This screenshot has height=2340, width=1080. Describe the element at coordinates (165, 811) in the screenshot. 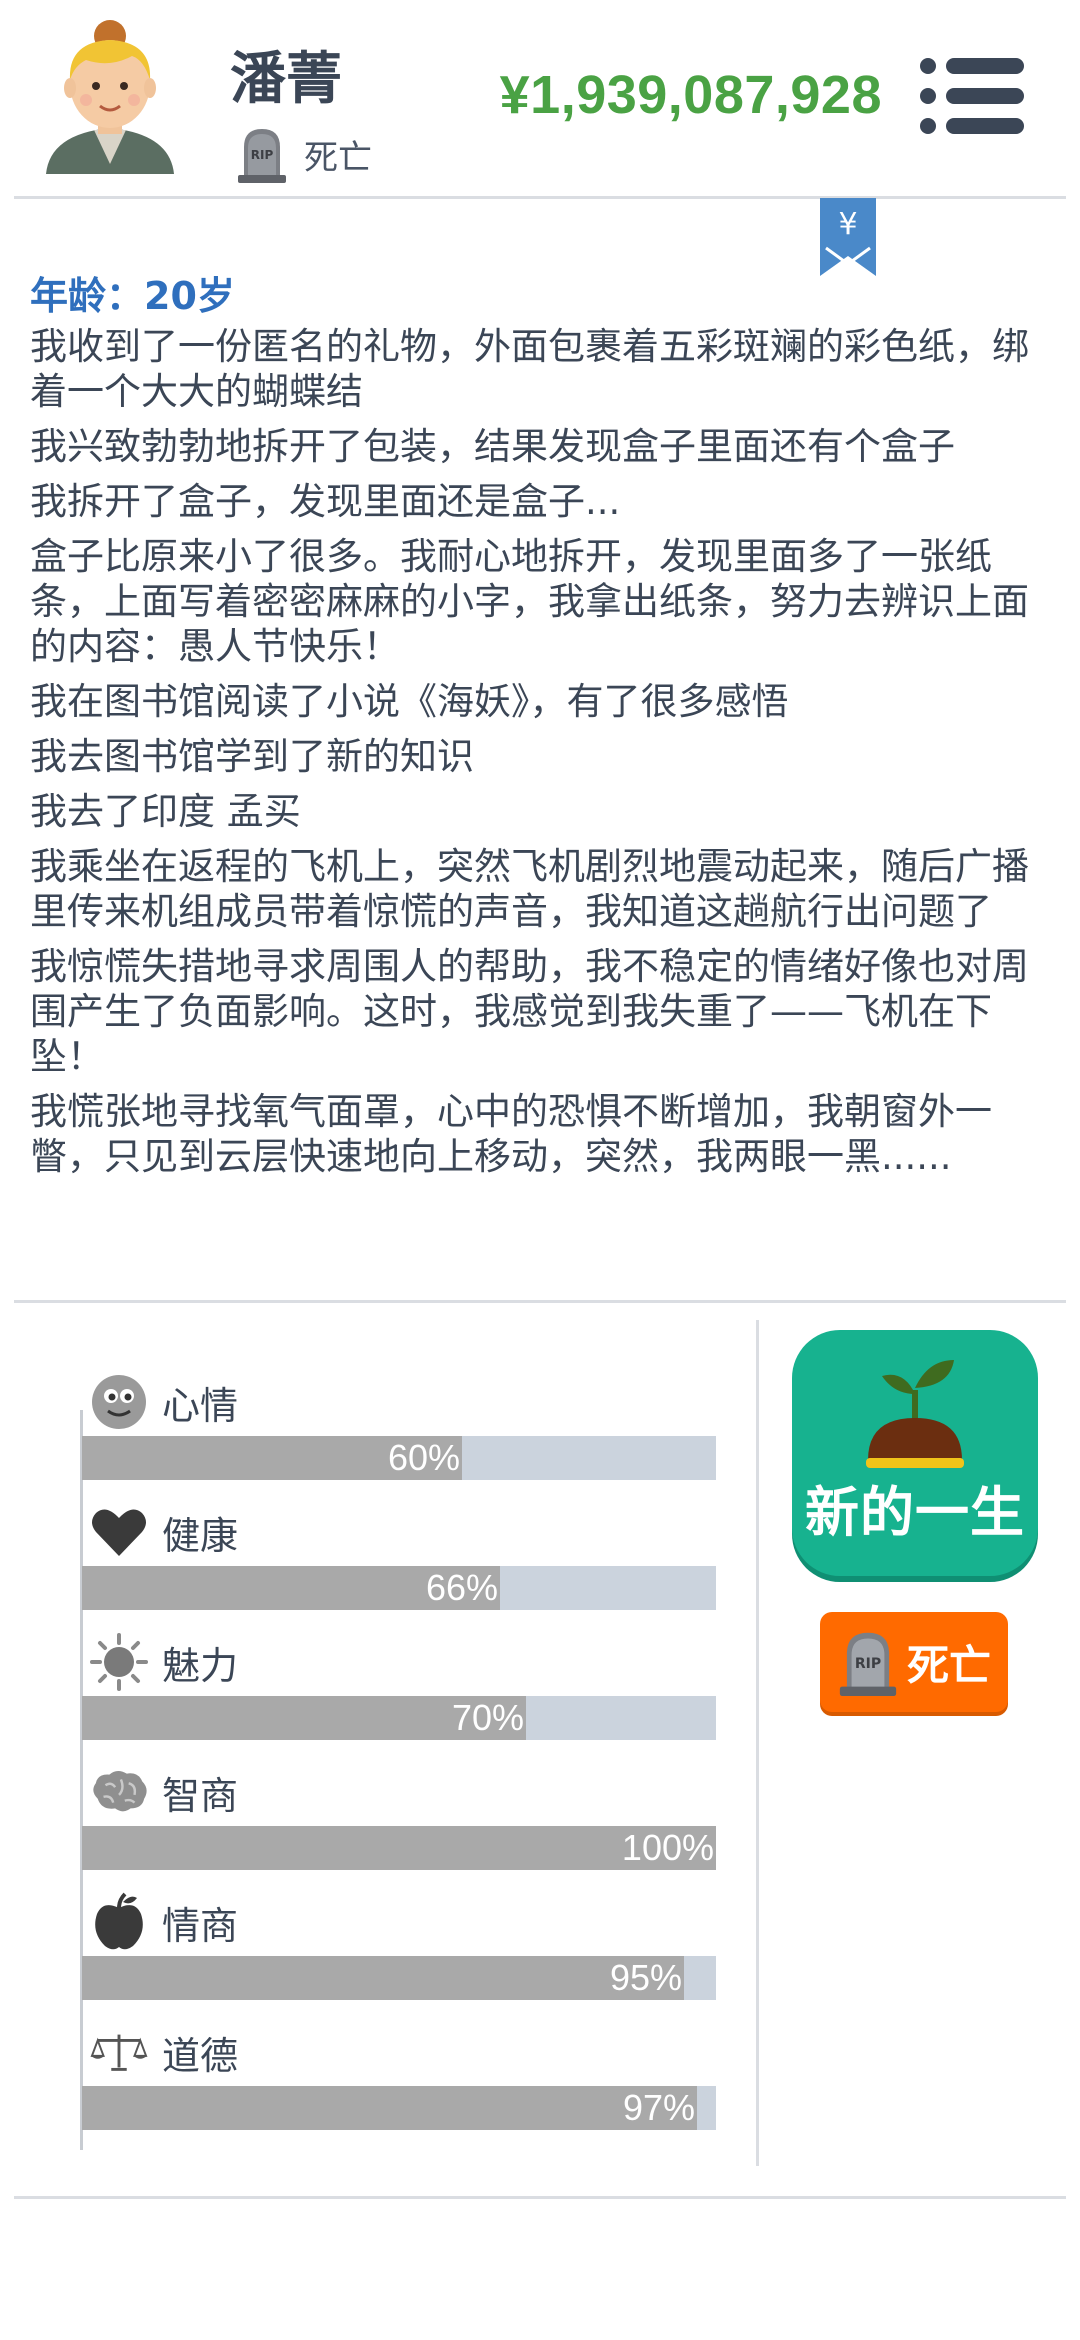

I see `log-entry: 我去了印度 孟买` at that location.